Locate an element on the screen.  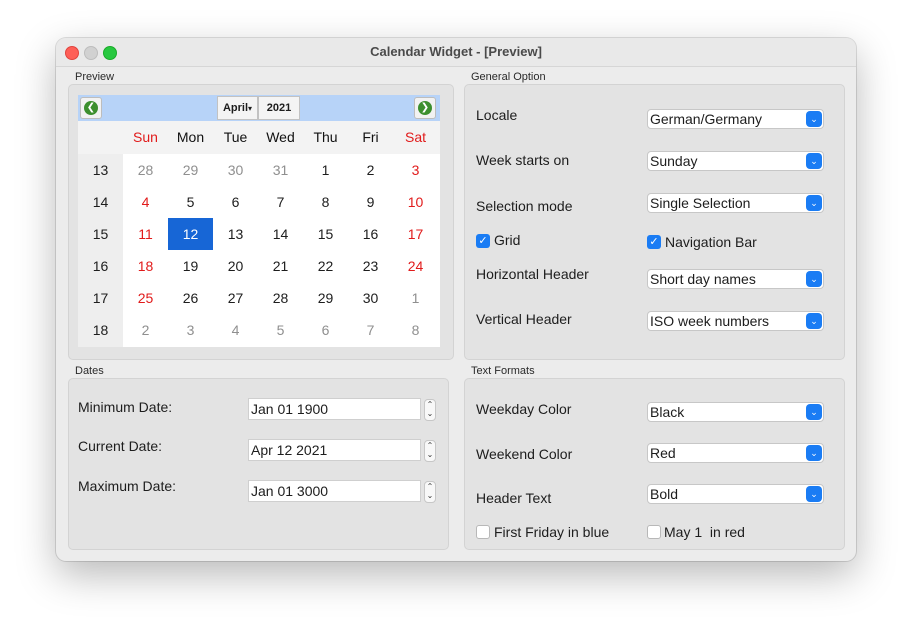
day-cell: 14 is located at coordinates (280, 234).